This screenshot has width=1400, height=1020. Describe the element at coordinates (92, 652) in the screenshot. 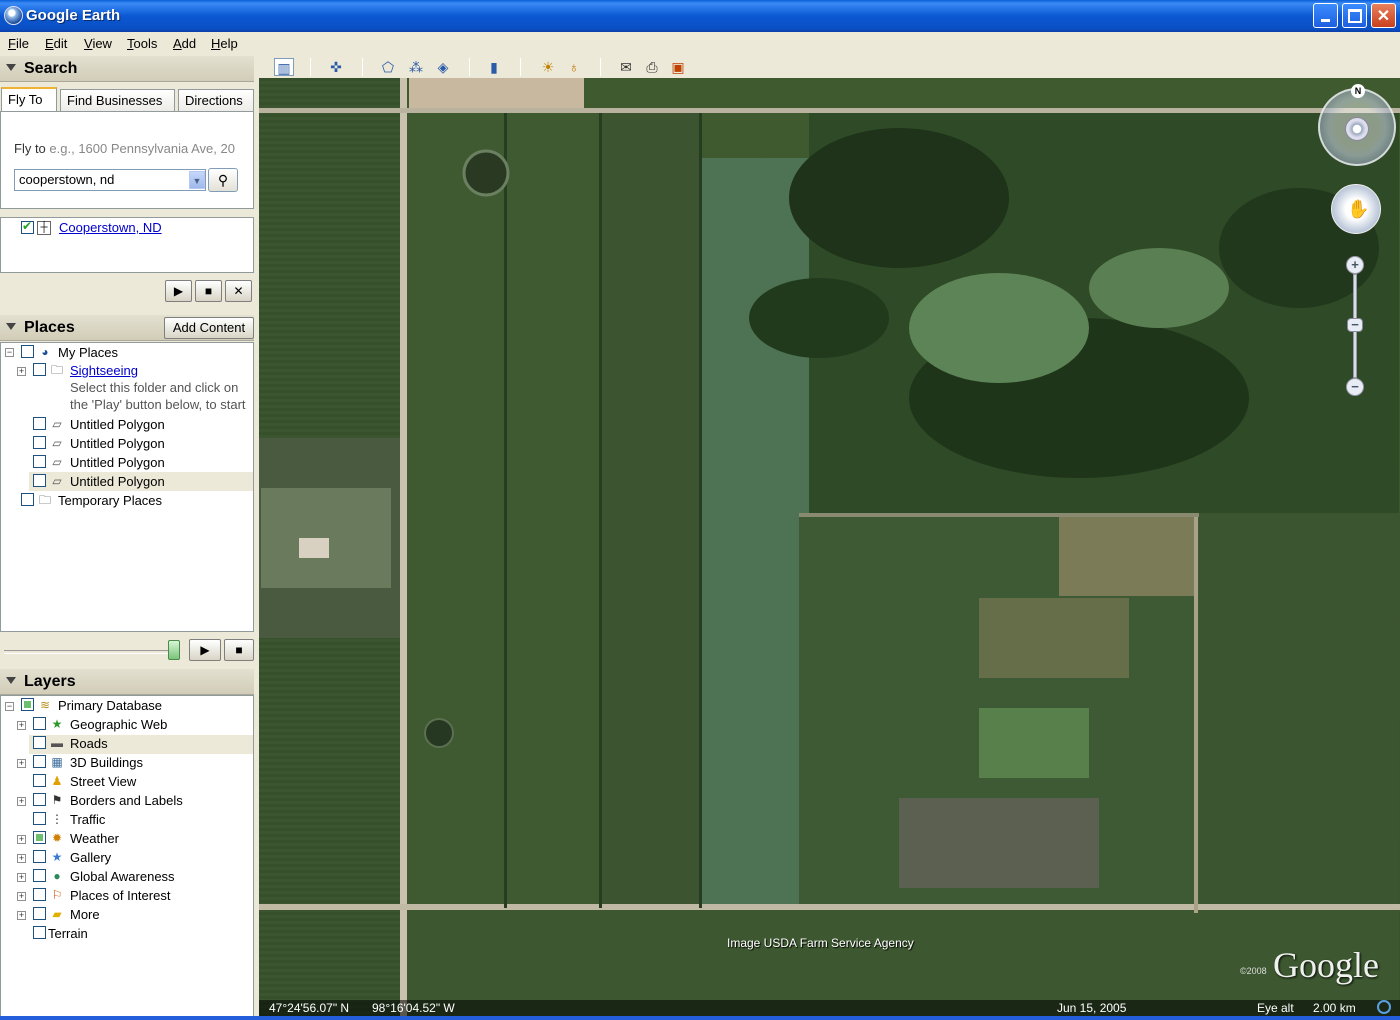

I see `tour-slider` at that location.